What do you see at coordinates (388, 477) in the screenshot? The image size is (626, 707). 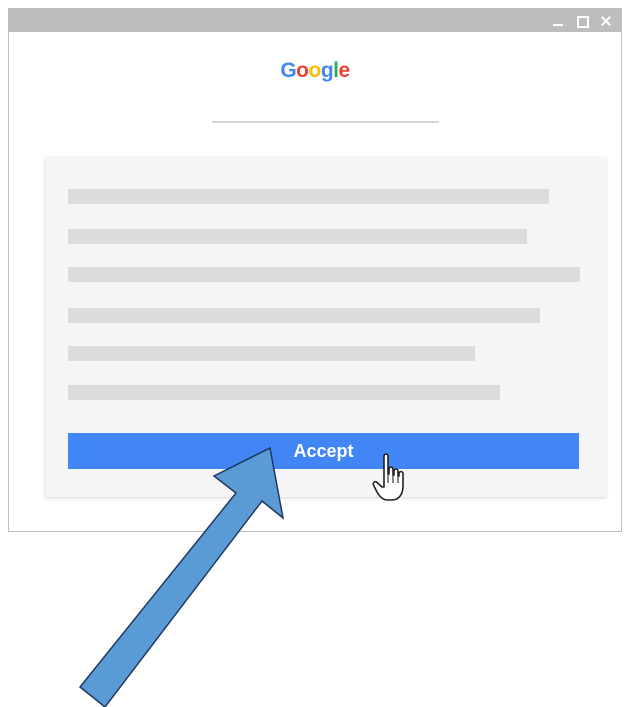 I see `hand-pointer-icon` at bounding box center [388, 477].